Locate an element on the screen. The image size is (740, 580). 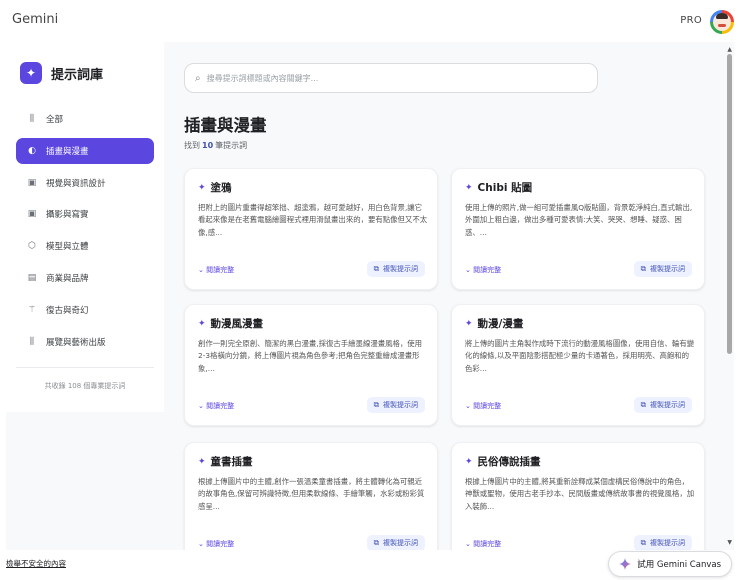
sidebar-header: ✦ 提示詞庫 is located at coordinates (61, 73).